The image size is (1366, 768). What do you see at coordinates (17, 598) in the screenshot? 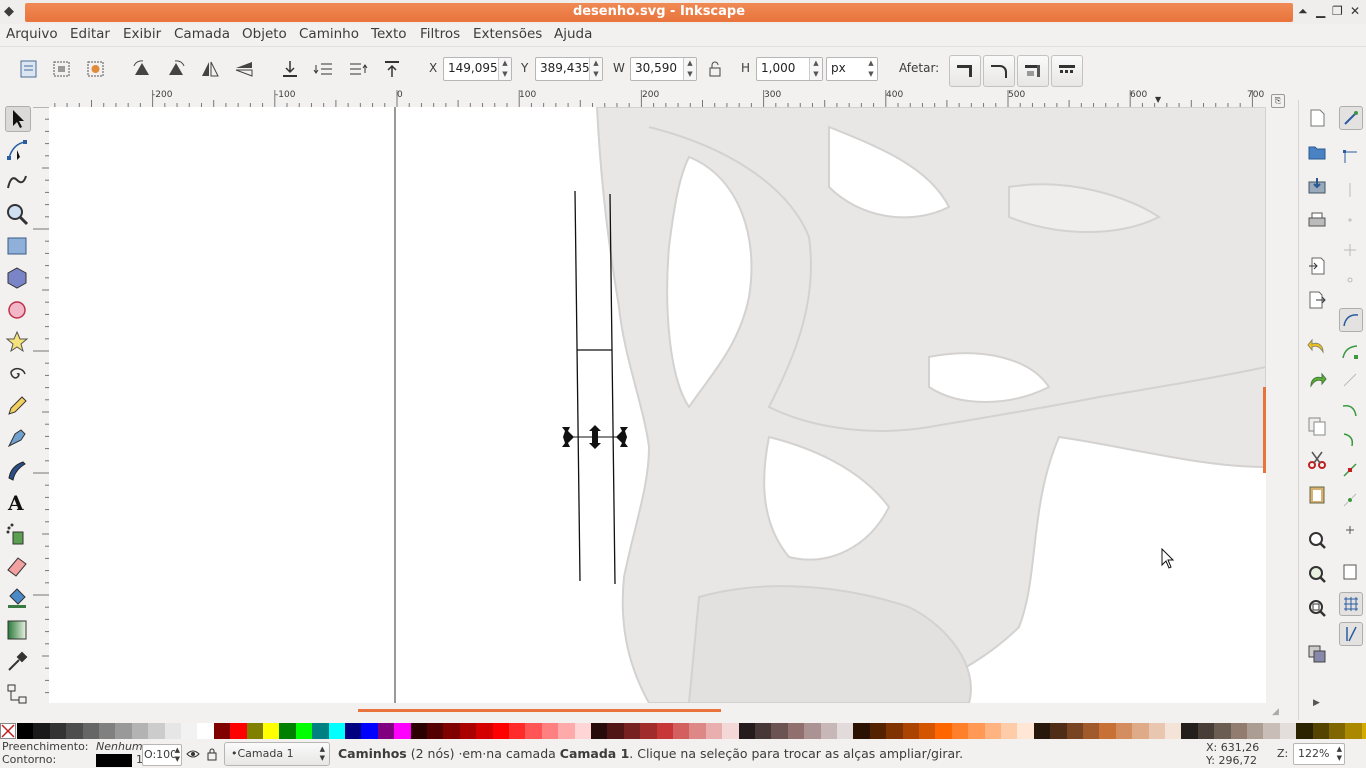
I see `paint-bucket-tool` at bounding box center [17, 598].